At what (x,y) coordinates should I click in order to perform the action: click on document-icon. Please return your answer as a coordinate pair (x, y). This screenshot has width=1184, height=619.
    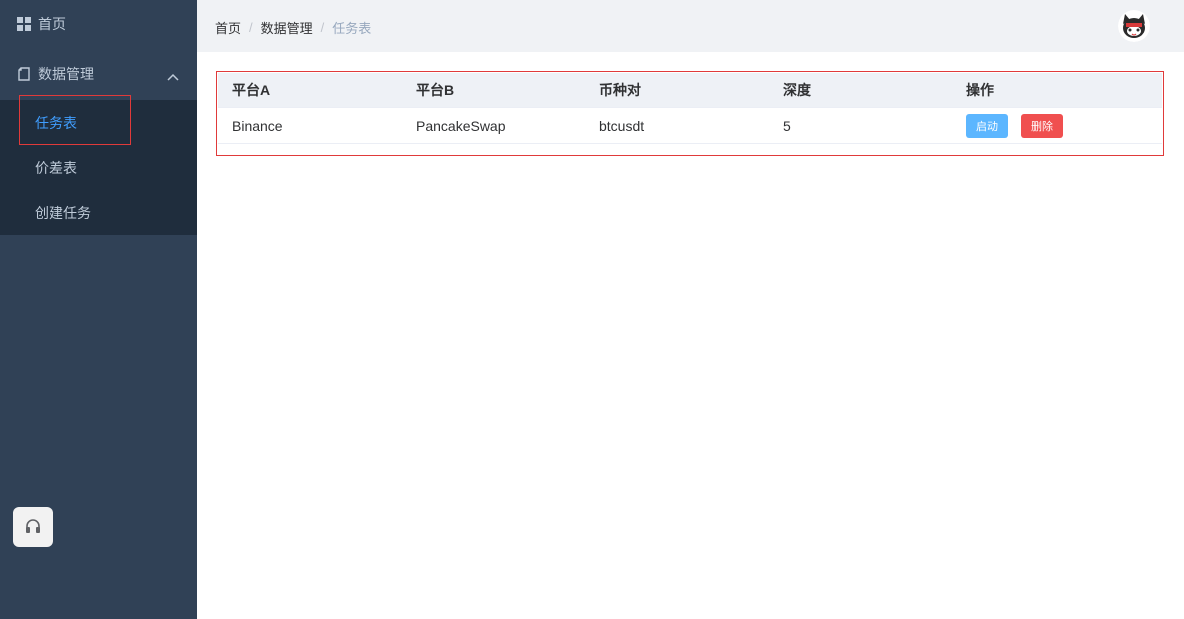
    Looking at the image, I should click on (24, 74).